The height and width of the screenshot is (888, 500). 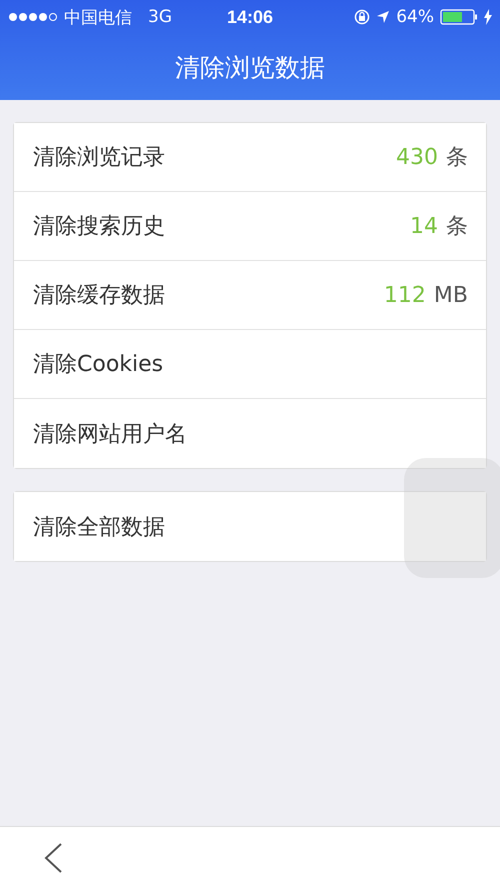 What do you see at coordinates (110, 434) in the screenshot?
I see `row-label: 清除网站用户名` at bounding box center [110, 434].